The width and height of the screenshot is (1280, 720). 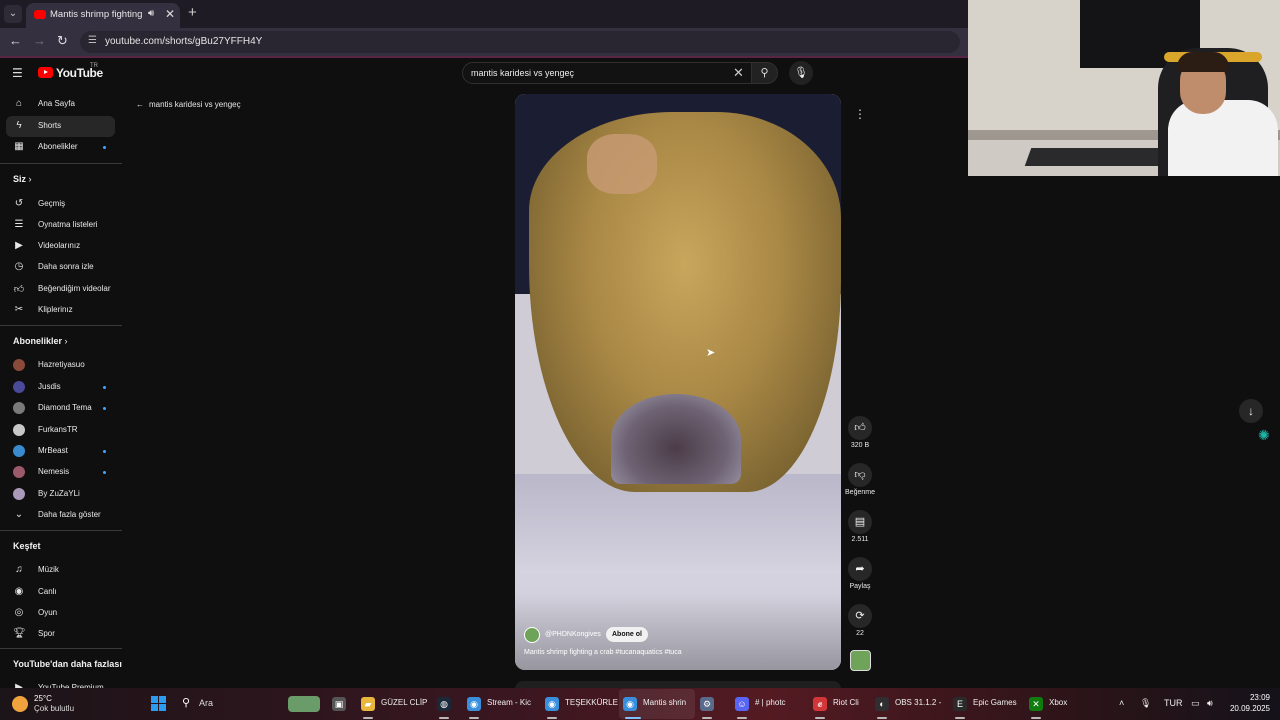 I want to click on remix-action: ⟳ 22, so click(x=860, y=620).